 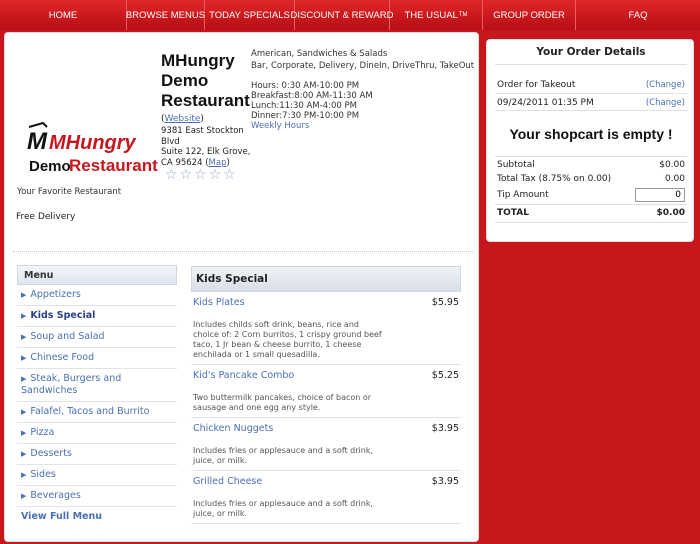 What do you see at coordinates (445, 302) in the screenshot?
I see `item-price: $5.95` at bounding box center [445, 302].